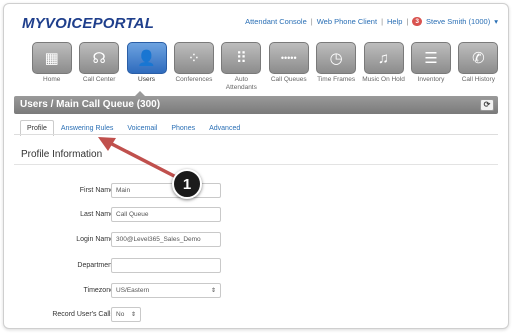  What do you see at coordinates (417, 21) in the screenshot?
I see `notification-badge: 3` at bounding box center [417, 21].